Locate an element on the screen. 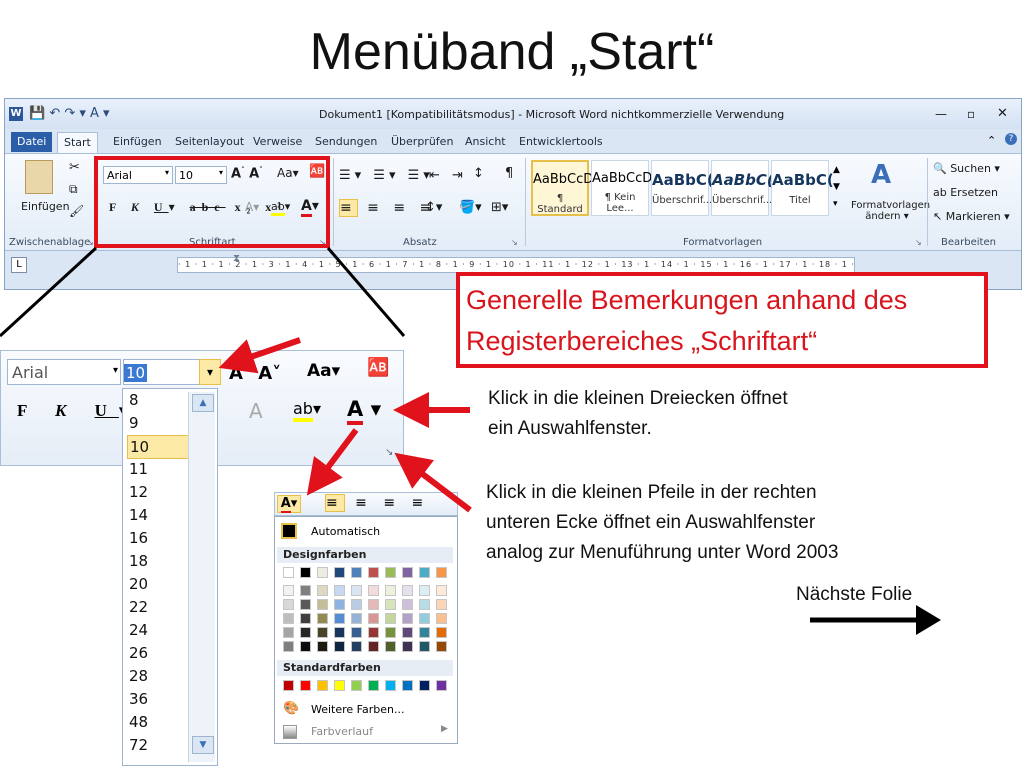 This screenshot has height=768, width=1024. tab-seitenlayout: Seitenlayout is located at coordinates (209, 142).